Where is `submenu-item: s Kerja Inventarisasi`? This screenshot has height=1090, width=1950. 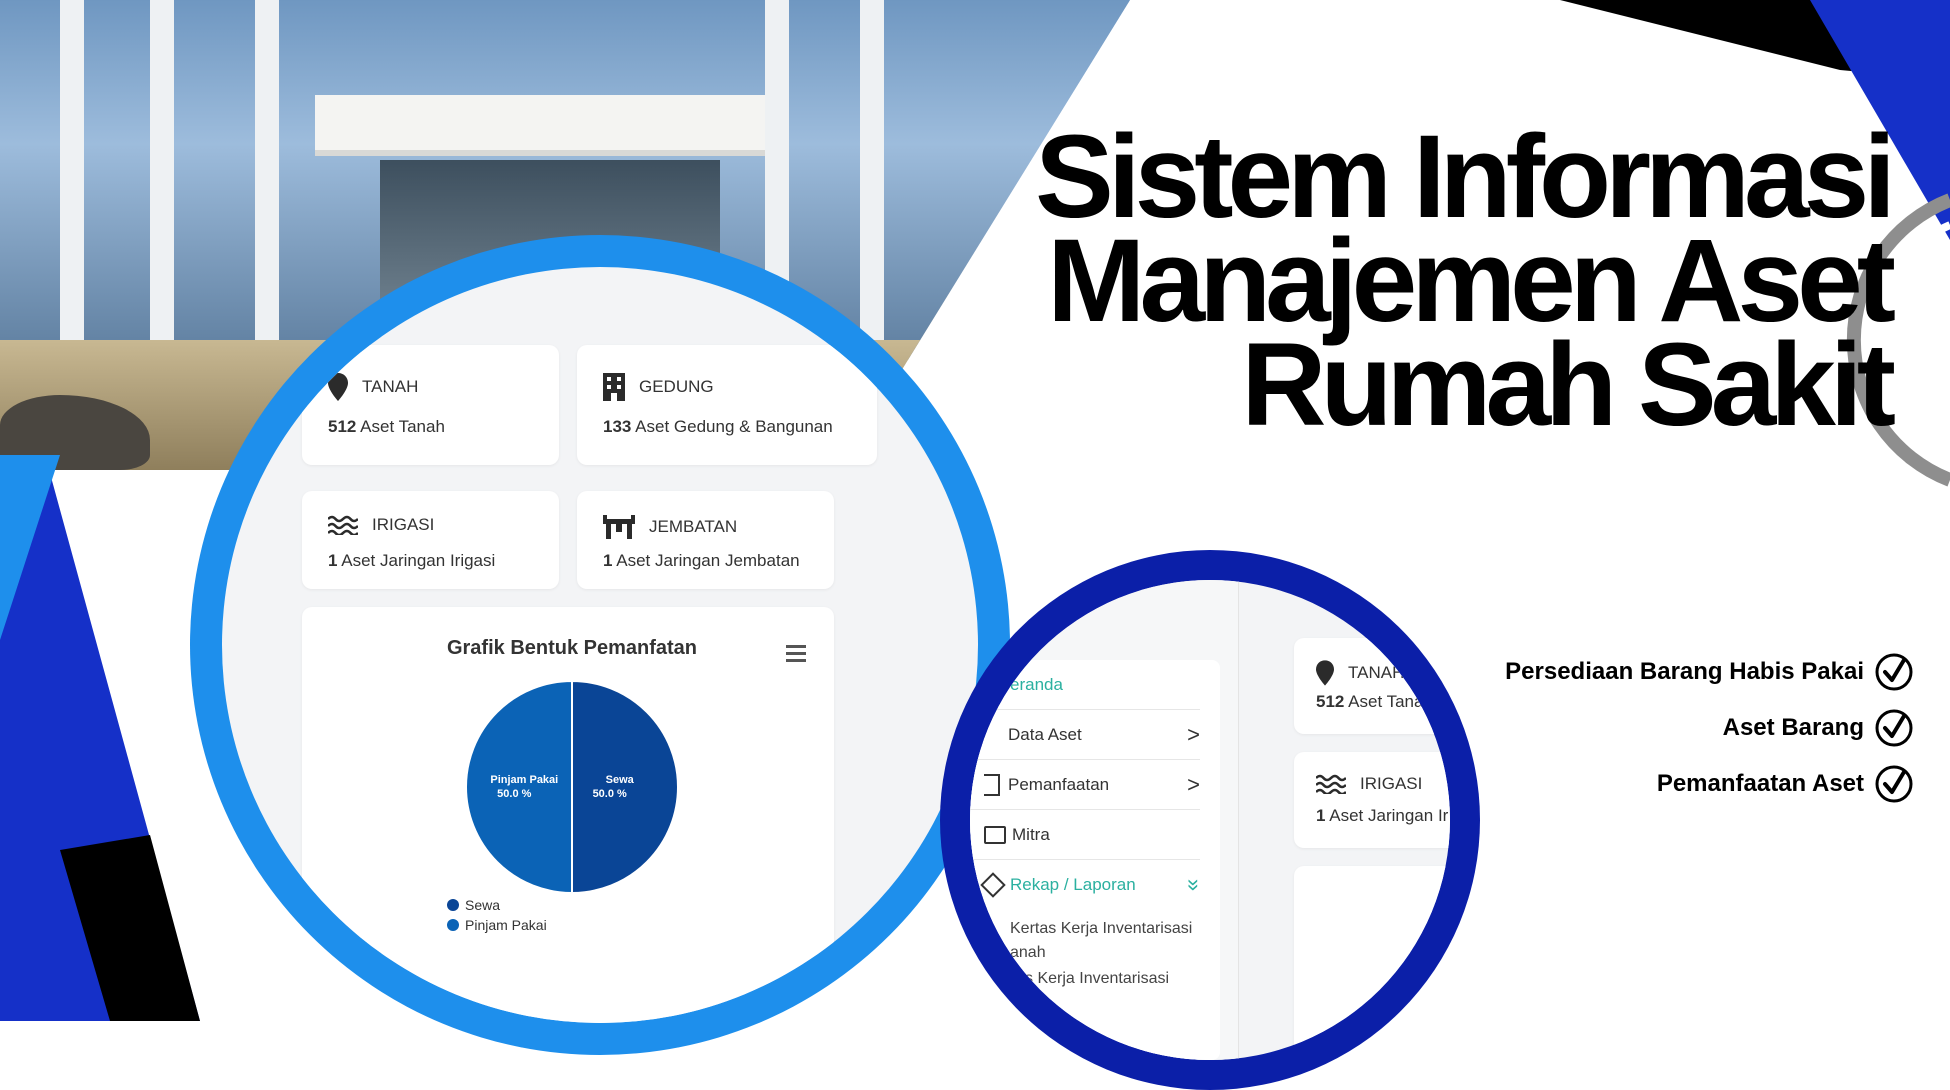 submenu-item: s Kerja Inventarisasi is located at coordinates (1097, 979).